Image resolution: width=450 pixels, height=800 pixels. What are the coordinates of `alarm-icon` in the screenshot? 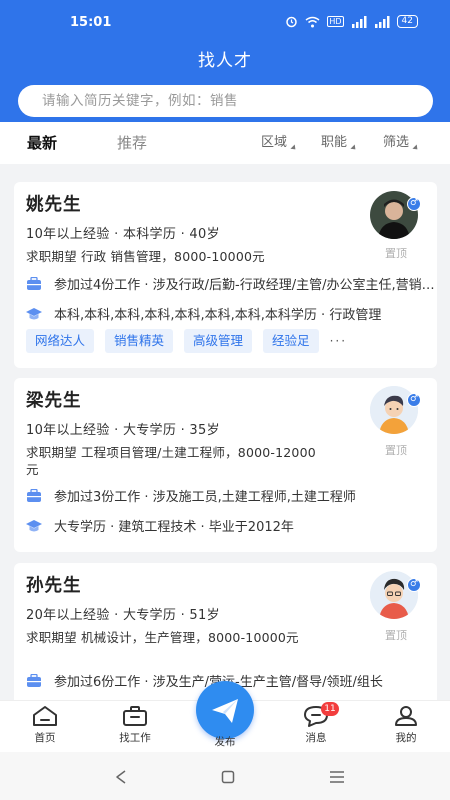 It's located at (292, 22).